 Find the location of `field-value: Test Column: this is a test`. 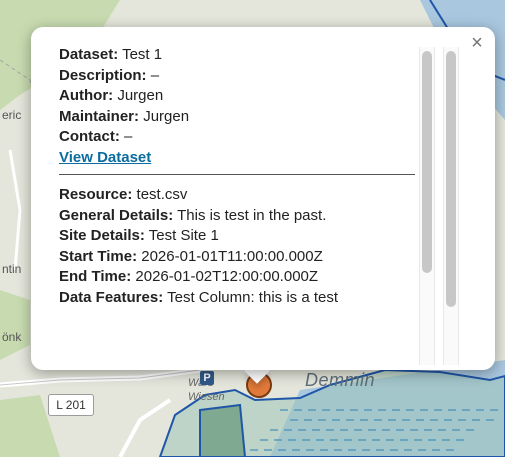

field-value: Test Column: this is a test is located at coordinates (253, 297).